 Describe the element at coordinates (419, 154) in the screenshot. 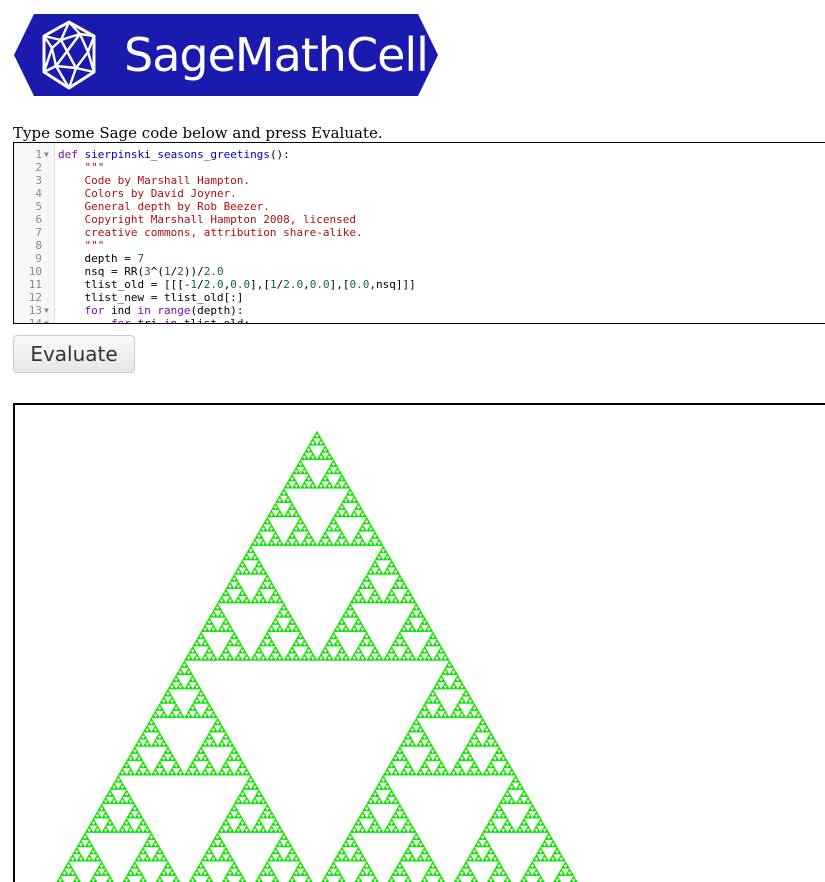

I see `code-line: 1 ▼ def sierpinski_seasons_greetings():` at that location.